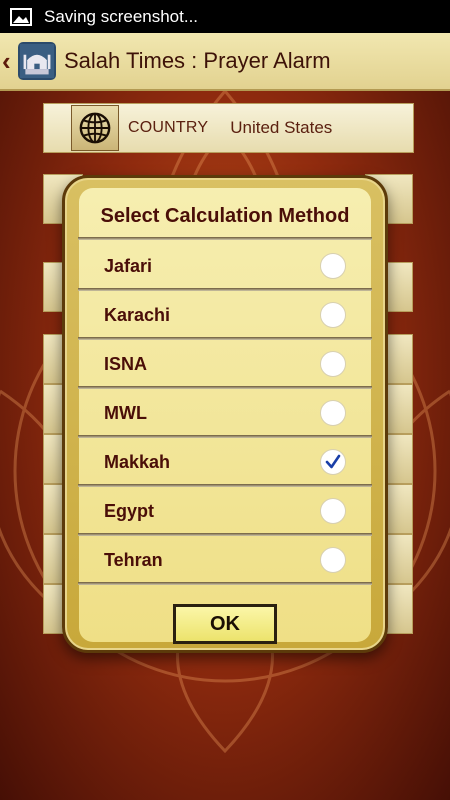  Describe the element at coordinates (125, 412) in the screenshot. I see `option-label: MWL` at that location.